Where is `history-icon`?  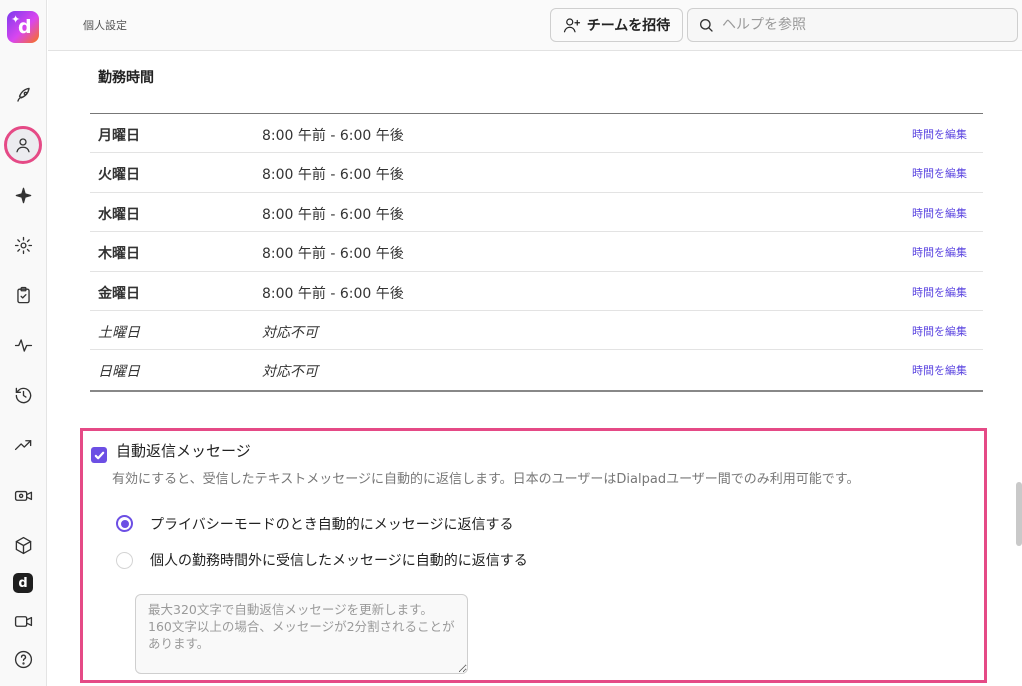 history-icon is located at coordinates (23, 395).